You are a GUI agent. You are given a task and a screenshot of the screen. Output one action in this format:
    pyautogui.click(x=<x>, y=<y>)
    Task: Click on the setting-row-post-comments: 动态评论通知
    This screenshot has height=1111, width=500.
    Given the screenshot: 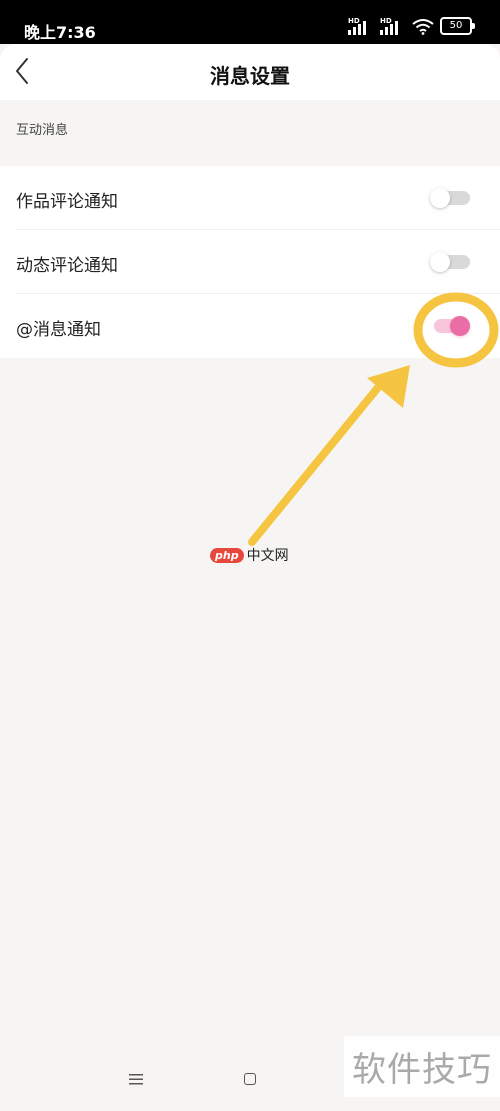 What is the action you would take?
    pyautogui.click(x=250, y=262)
    